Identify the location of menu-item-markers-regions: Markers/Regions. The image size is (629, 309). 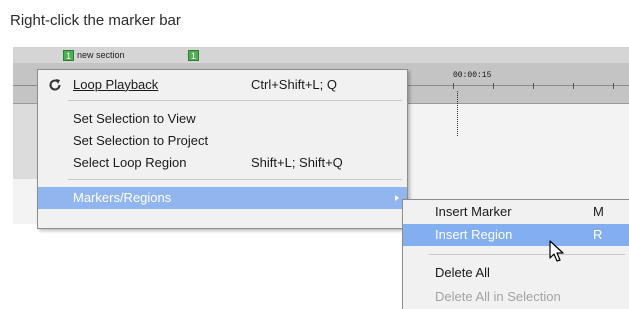
(222, 198).